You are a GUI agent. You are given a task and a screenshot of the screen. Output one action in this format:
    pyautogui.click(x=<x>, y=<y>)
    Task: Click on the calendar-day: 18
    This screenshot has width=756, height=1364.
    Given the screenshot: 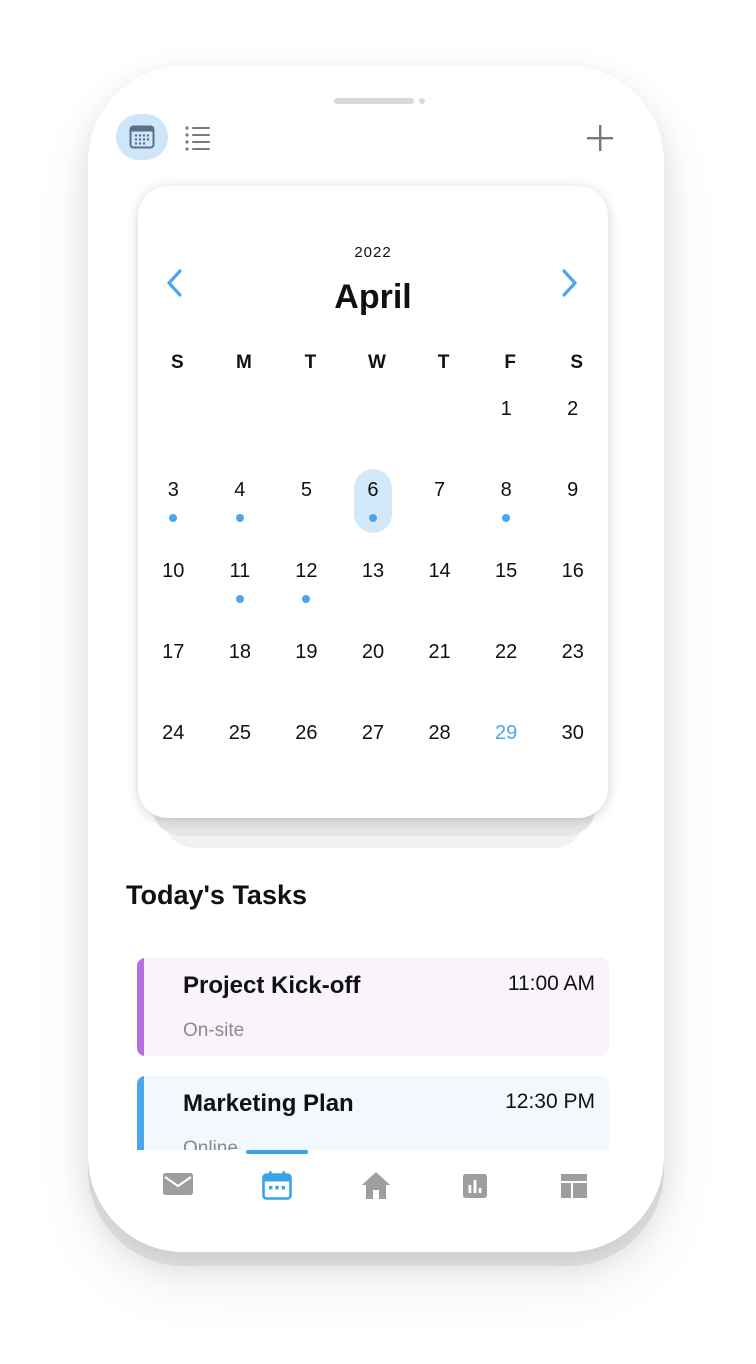 What is the action you would take?
    pyautogui.click(x=240, y=671)
    